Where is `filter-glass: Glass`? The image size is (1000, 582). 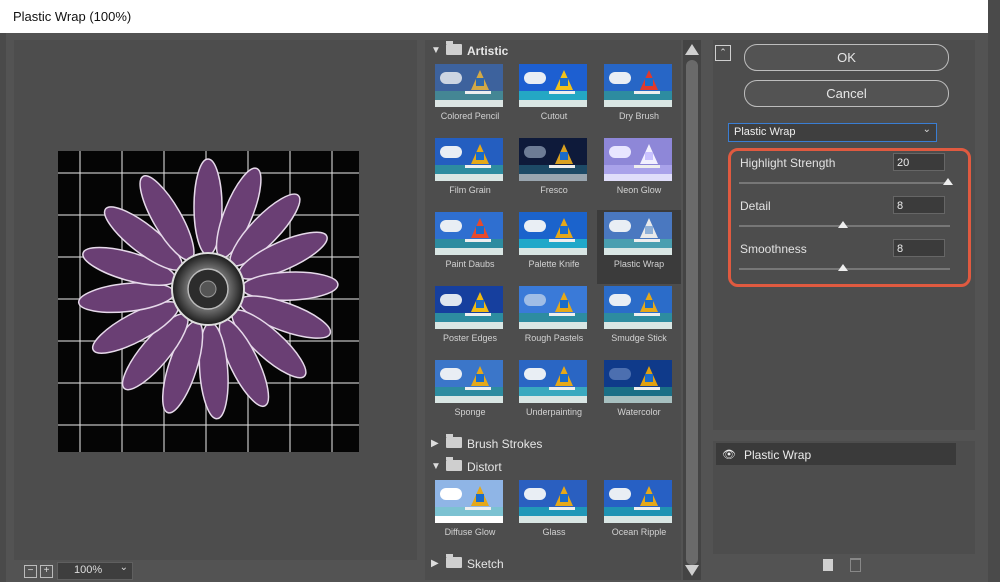 filter-glass: Glass is located at coordinates (554, 515).